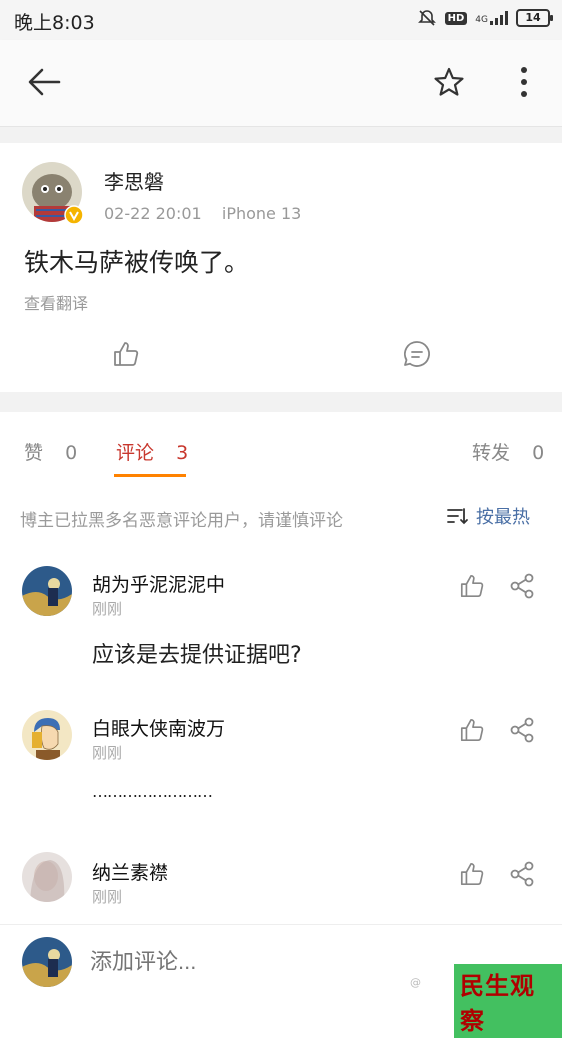  What do you see at coordinates (491, 18) in the screenshot?
I see `signal-icon: 4G` at bounding box center [491, 18].